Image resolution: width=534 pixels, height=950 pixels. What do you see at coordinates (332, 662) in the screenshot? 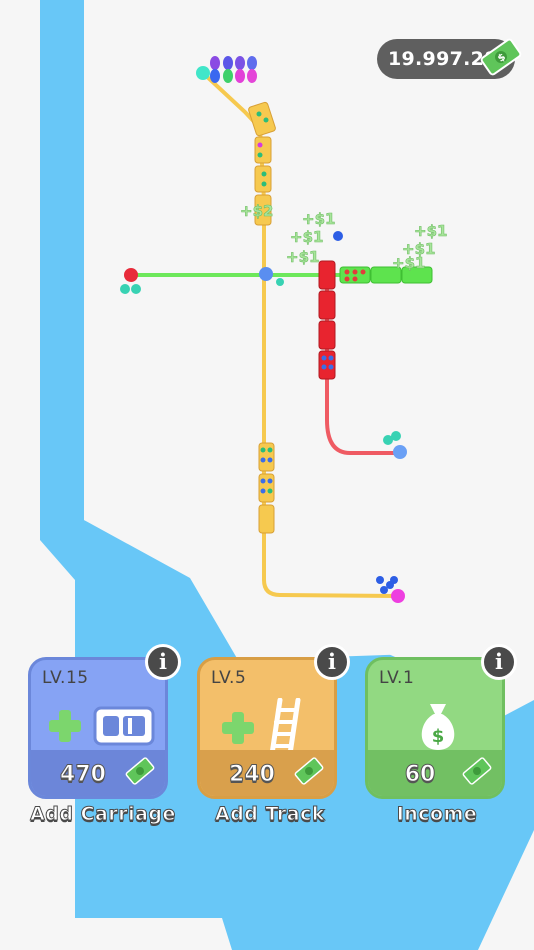
I see `info-button-track: i` at bounding box center [332, 662].